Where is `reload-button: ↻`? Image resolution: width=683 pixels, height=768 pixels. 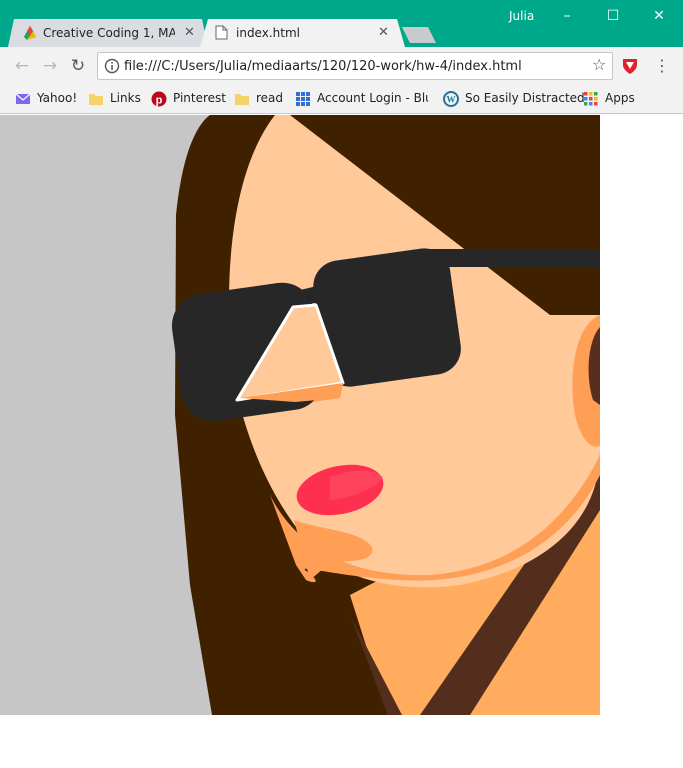
reload-button: ↻ is located at coordinates (78, 66).